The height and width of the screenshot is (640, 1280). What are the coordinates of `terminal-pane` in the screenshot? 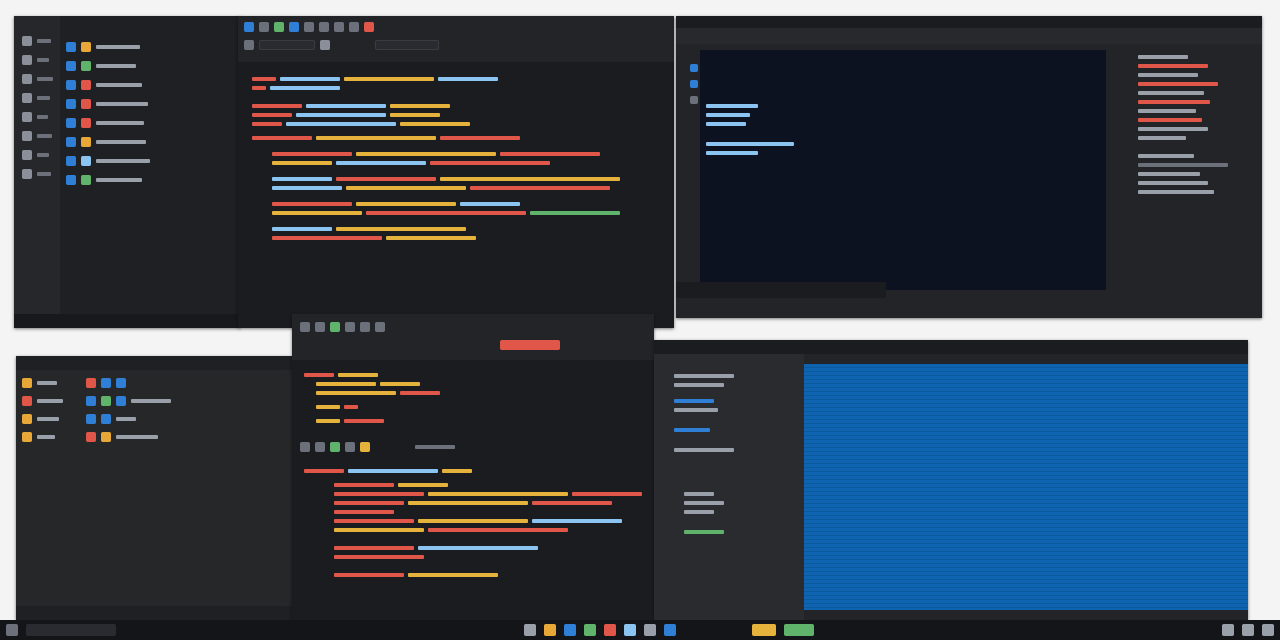 It's located at (903, 170).